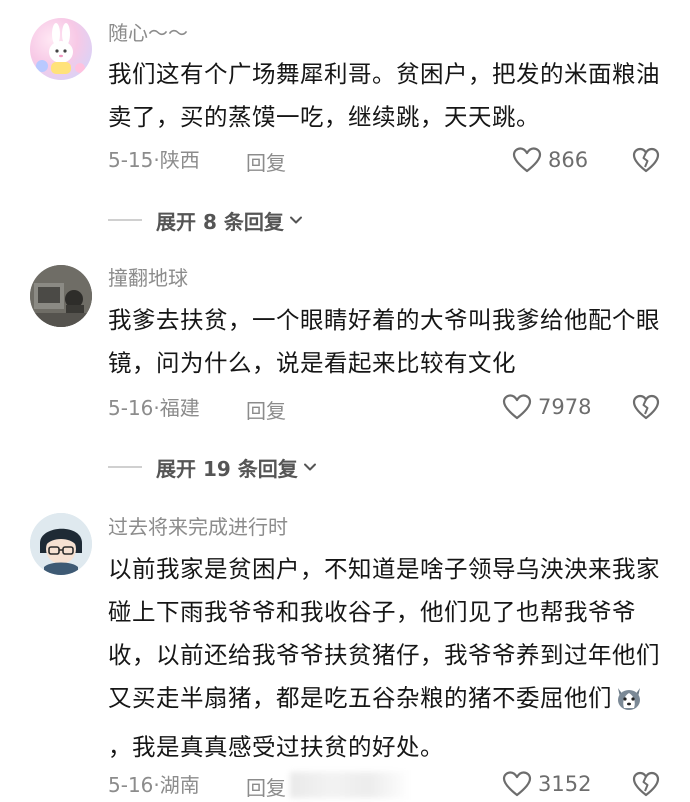 The height and width of the screenshot is (802, 690). I want to click on expand-replies-label: 展开 8 条回复, so click(220, 221).